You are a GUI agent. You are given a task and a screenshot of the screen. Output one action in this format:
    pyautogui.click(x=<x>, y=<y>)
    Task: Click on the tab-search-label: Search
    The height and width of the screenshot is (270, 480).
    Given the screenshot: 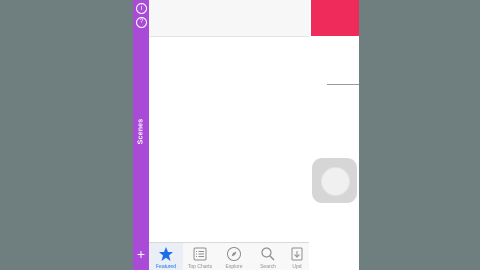 What is the action you would take?
    pyautogui.click(x=268, y=267)
    